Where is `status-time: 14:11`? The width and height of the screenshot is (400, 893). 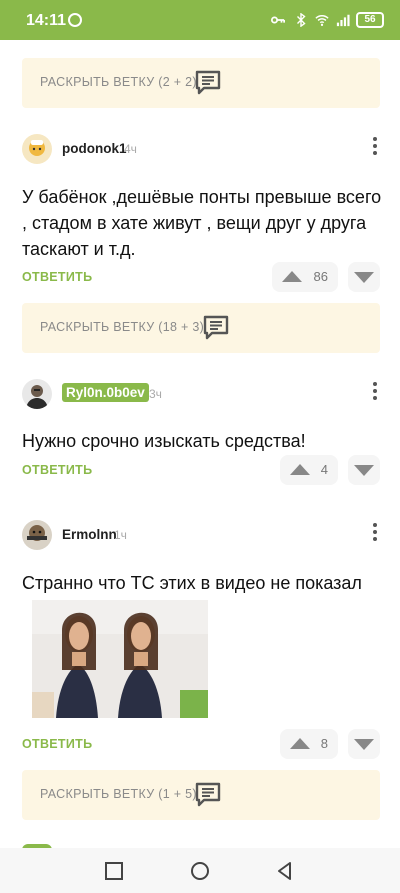 status-time: 14:11 is located at coordinates (46, 20).